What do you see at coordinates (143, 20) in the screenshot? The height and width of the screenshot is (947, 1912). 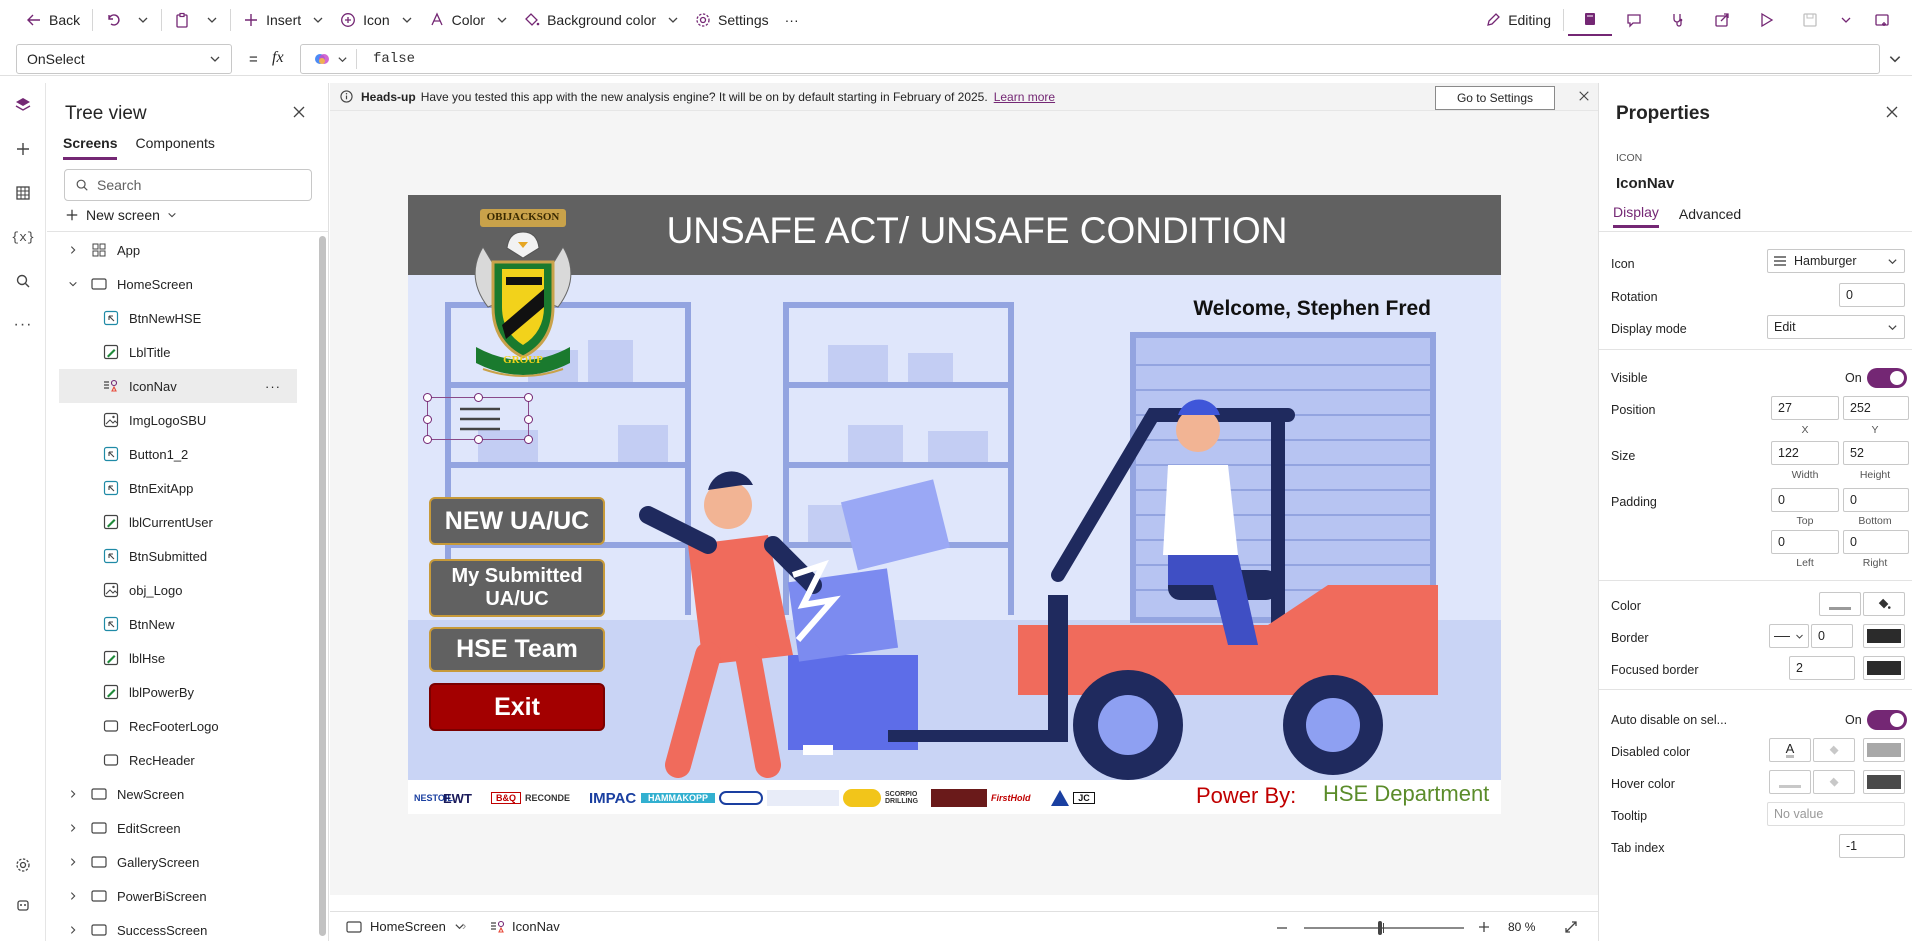 I see `undo-dropdown` at bounding box center [143, 20].